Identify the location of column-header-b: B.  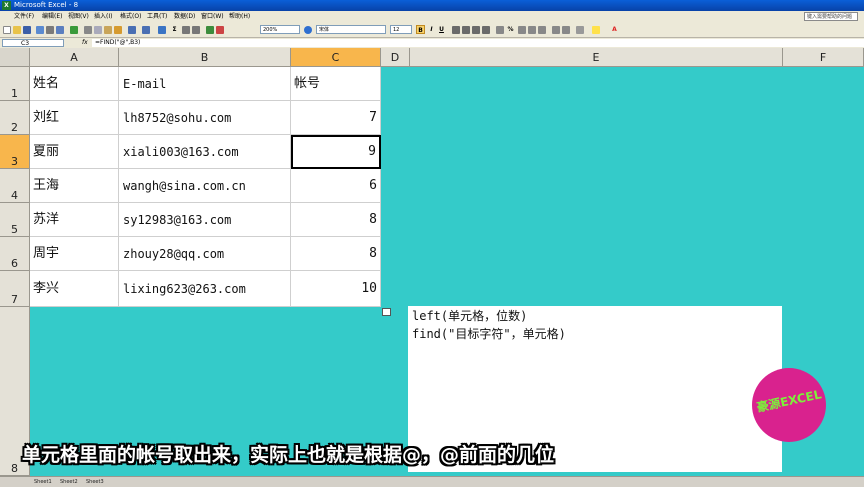
(205, 57).